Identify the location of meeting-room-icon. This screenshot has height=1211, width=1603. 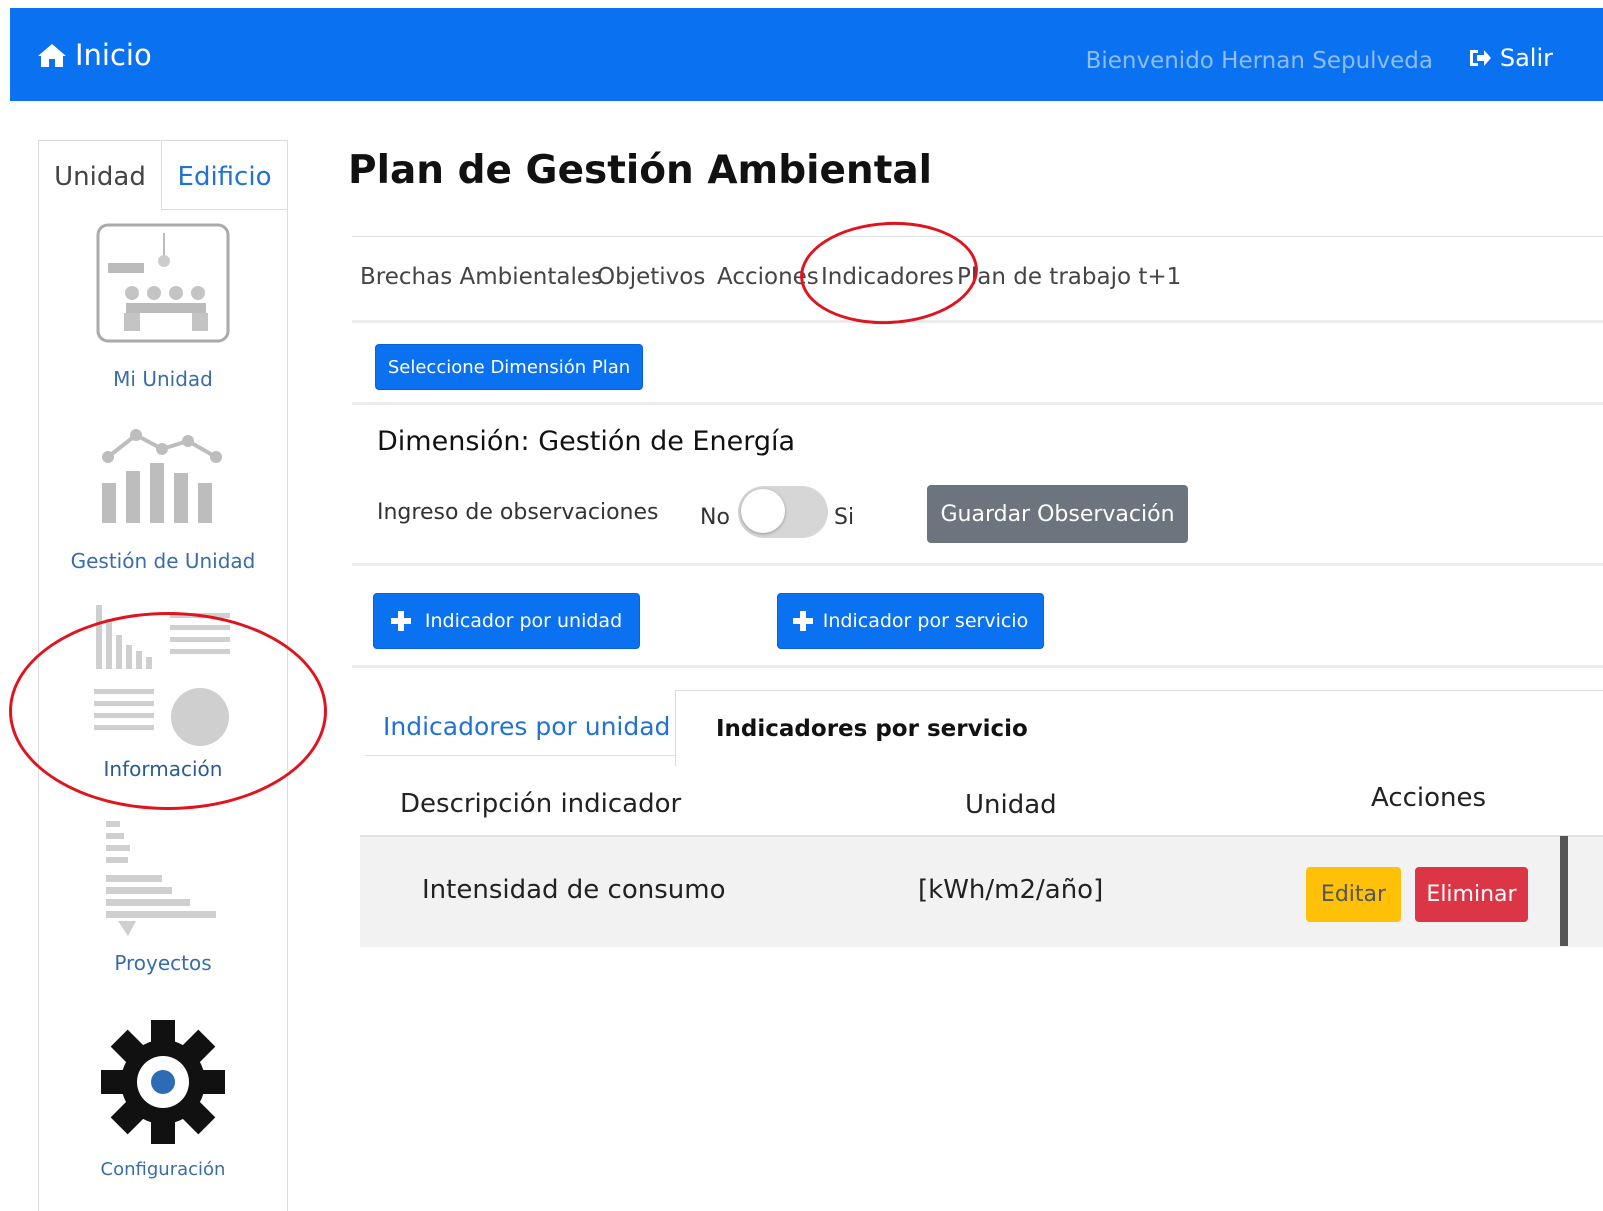
(163, 283).